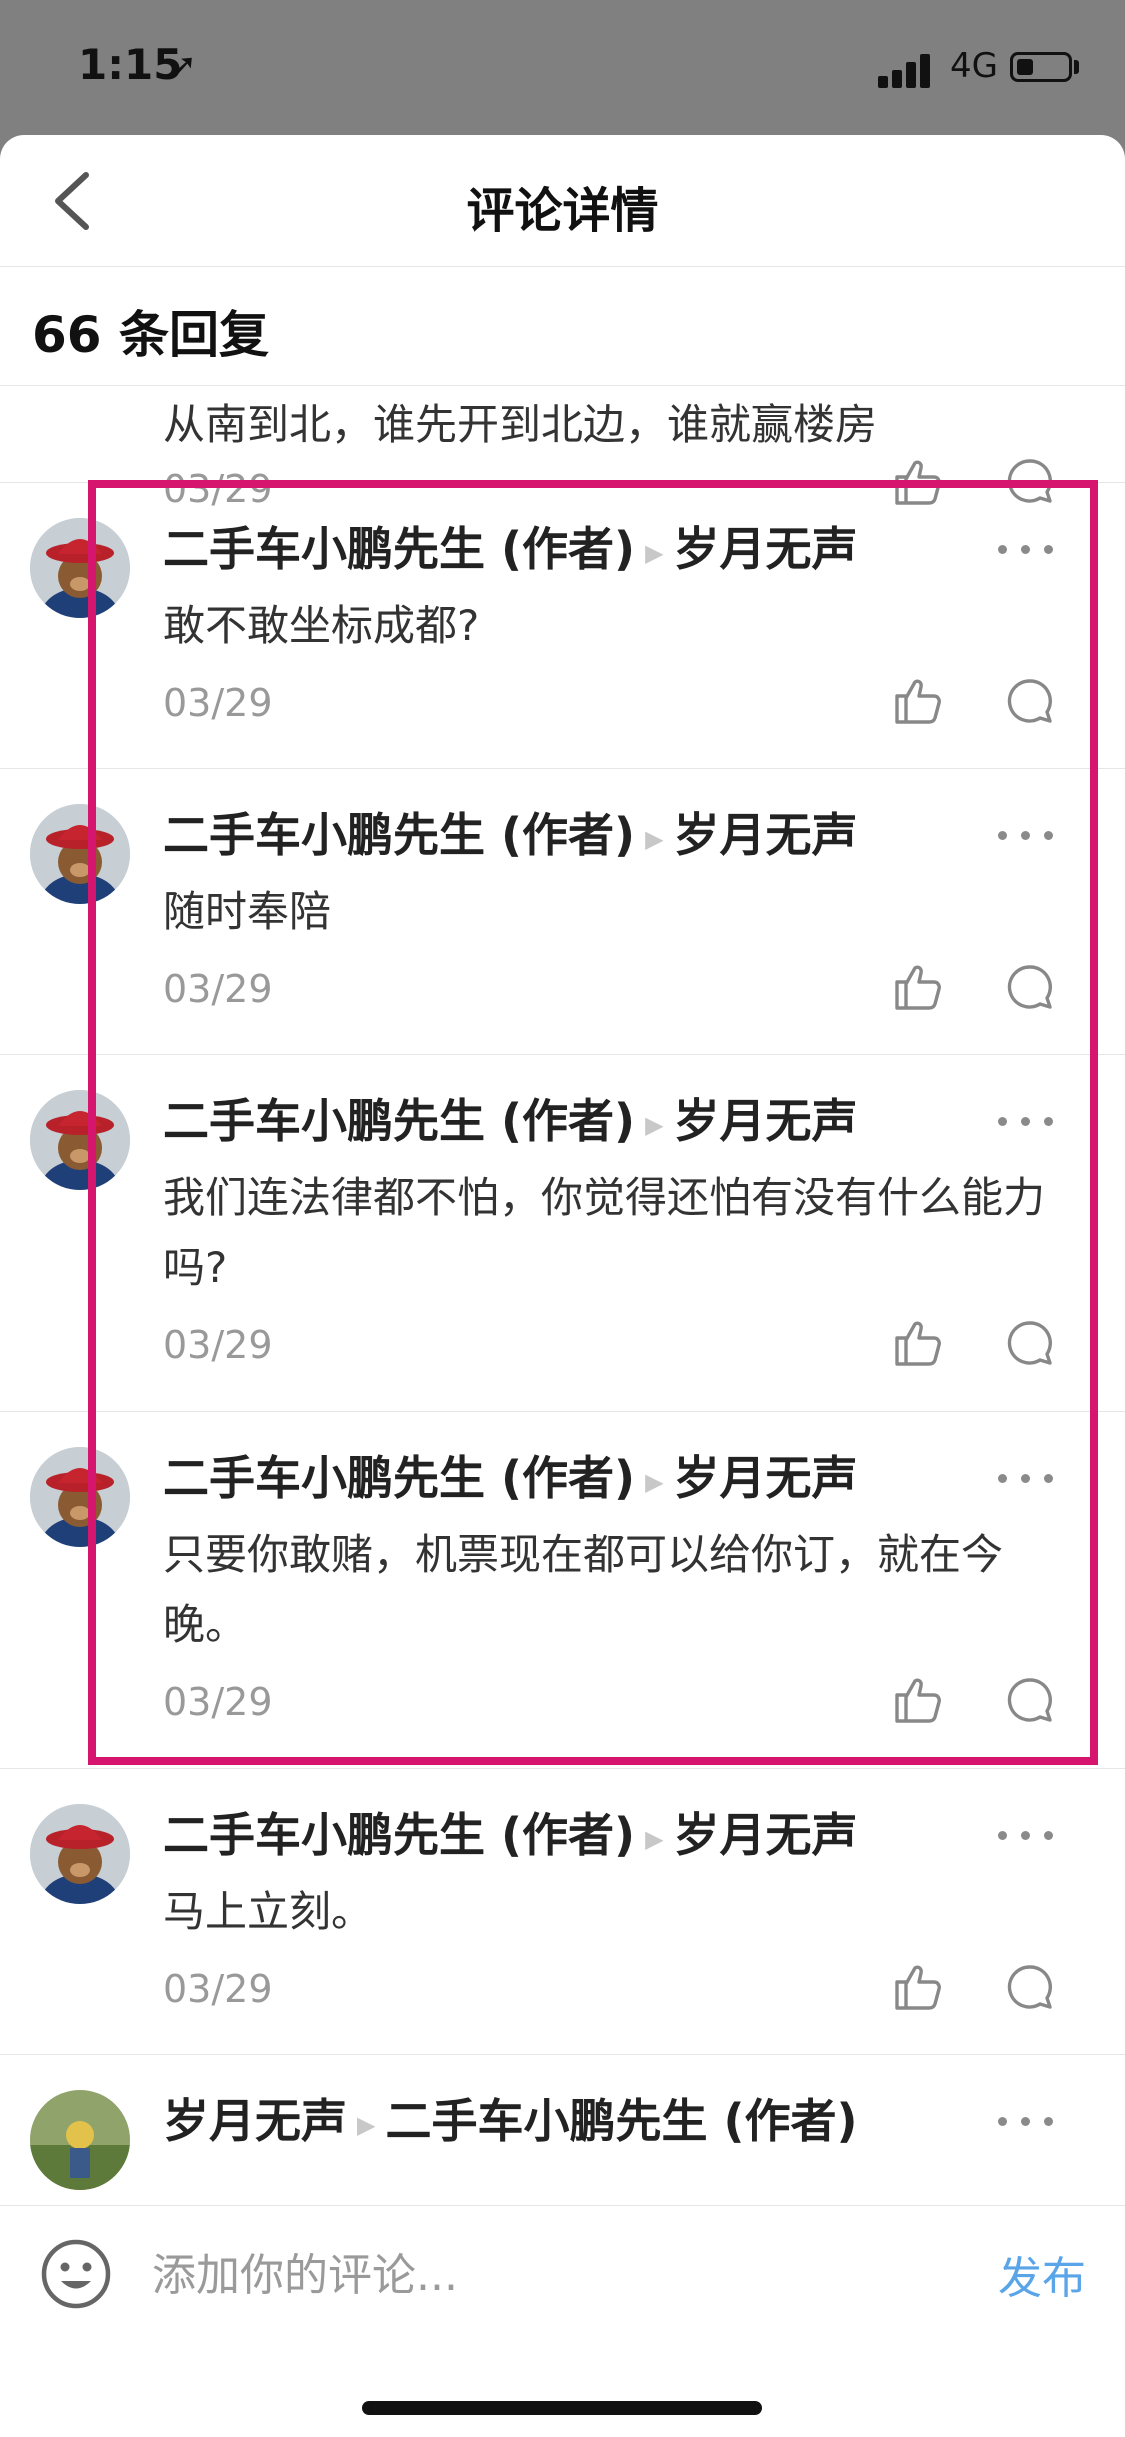  Describe the element at coordinates (1076, 67) in the screenshot. I see `battery-nub` at that location.